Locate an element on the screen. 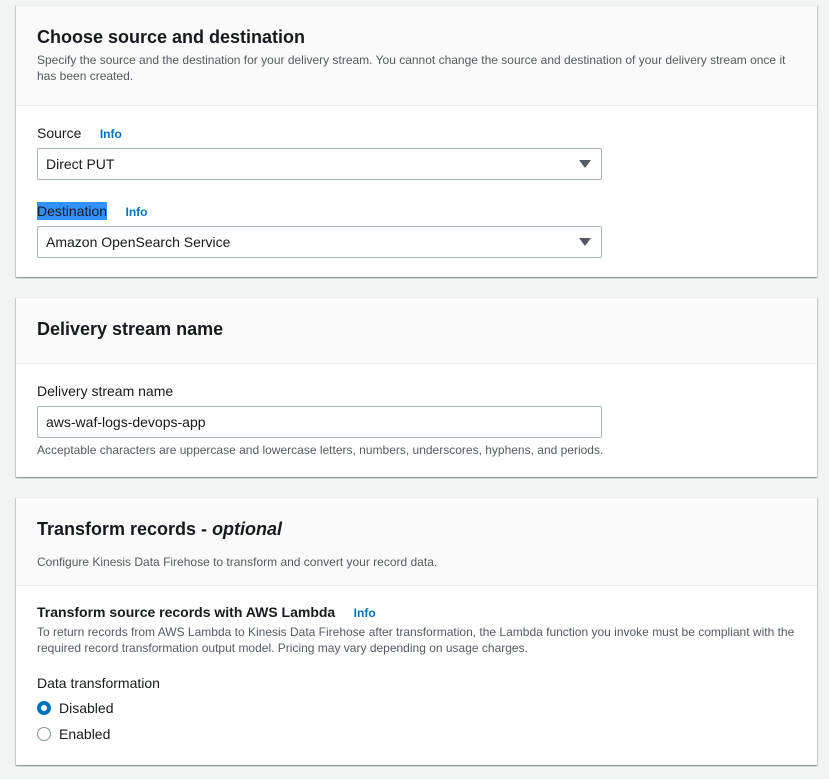 This screenshot has height=779, width=829. source-select: Direct PUT is located at coordinates (319, 164).